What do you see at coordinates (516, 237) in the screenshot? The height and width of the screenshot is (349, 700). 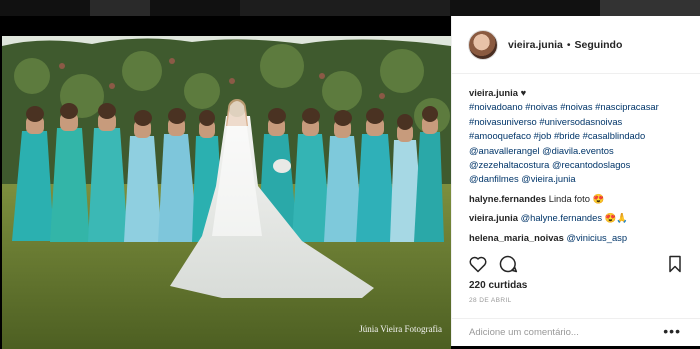 I see `comment-username: helena_maria_noivas` at bounding box center [516, 237].